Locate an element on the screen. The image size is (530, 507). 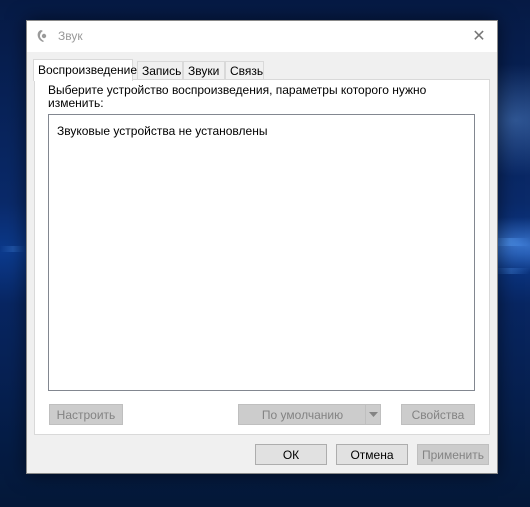
speaker-icon is located at coordinates (42, 36).